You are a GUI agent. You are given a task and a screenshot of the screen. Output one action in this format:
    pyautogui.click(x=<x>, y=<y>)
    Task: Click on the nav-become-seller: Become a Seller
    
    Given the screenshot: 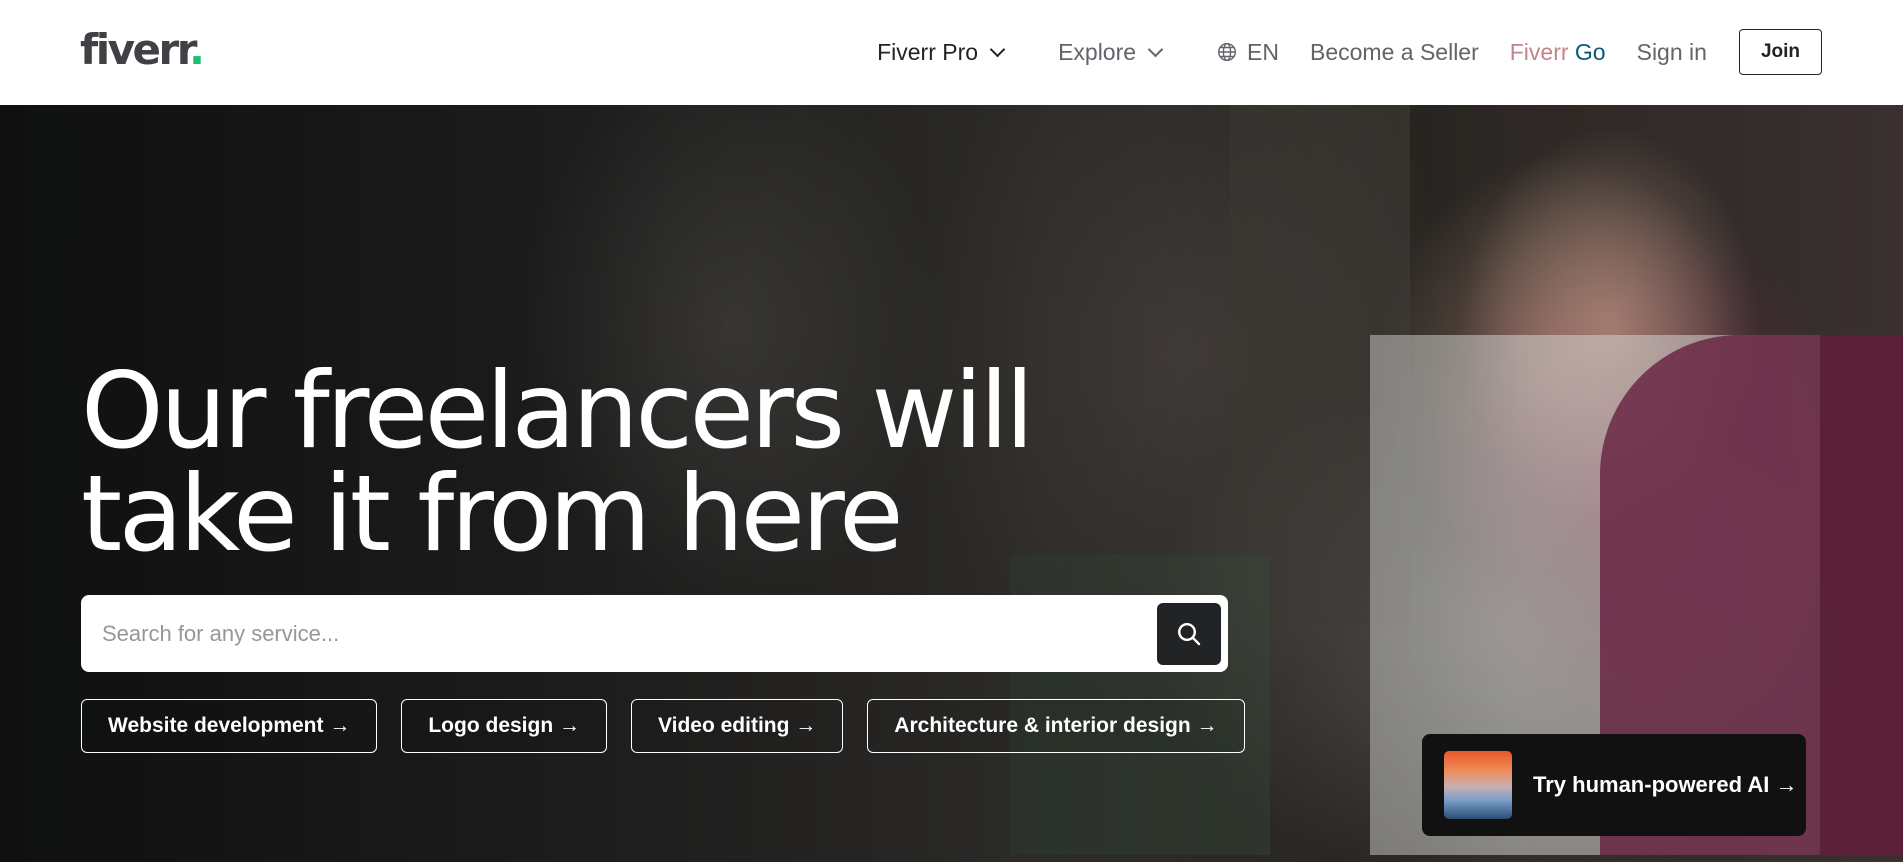 What is the action you would take?
    pyautogui.click(x=1394, y=52)
    